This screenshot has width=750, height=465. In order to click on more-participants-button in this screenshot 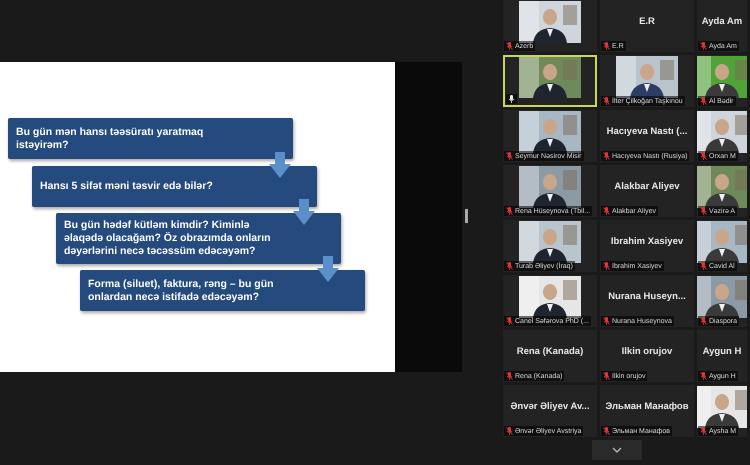, I will do `click(617, 450)`.